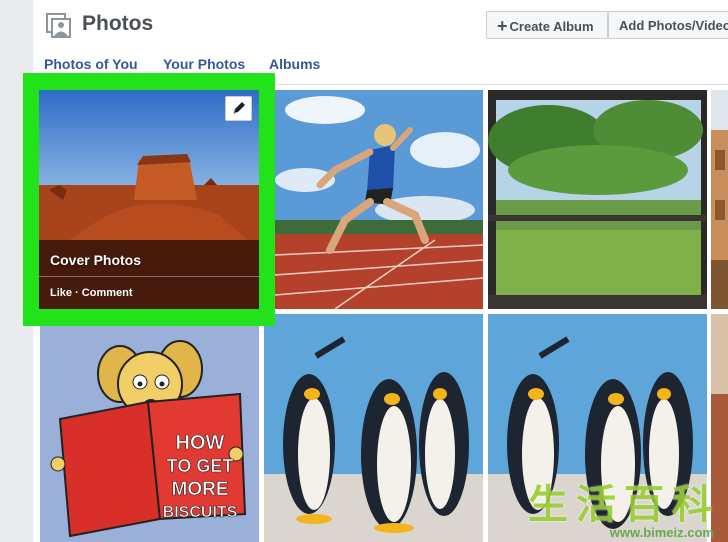 This screenshot has height=542, width=728. Describe the element at coordinates (149, 276) in the screenshot. I see `cover-divider` at that location.